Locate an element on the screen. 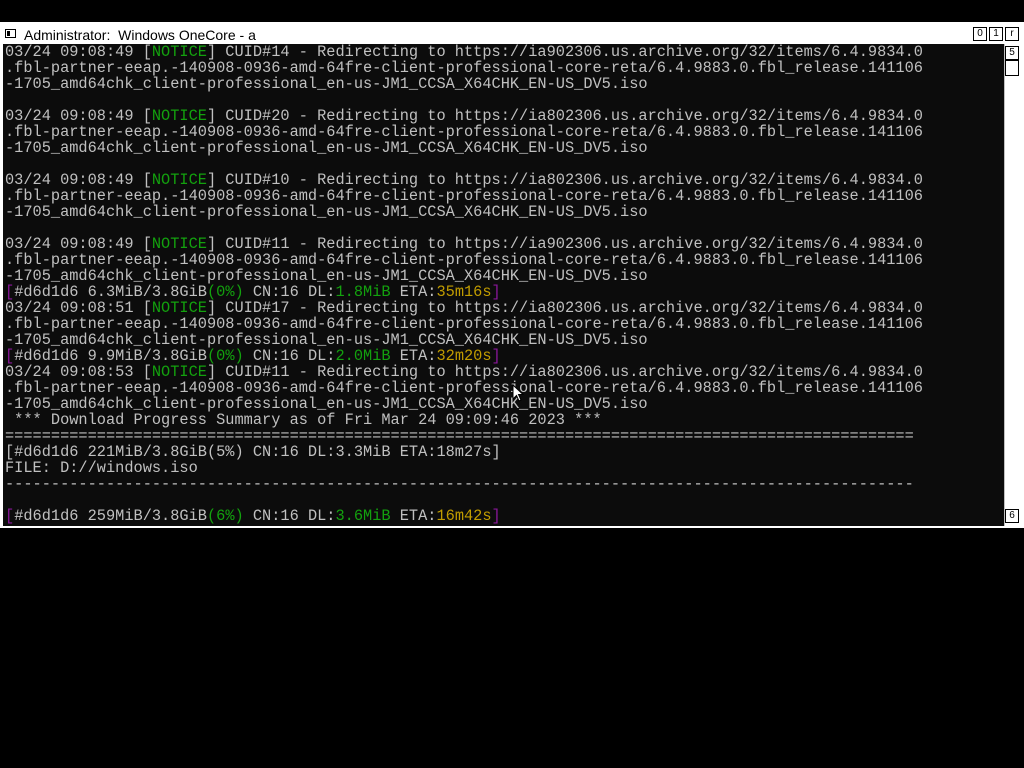 This screenshot has height=768, width=1024. close-button: r is located at coordinates (1012, 34).